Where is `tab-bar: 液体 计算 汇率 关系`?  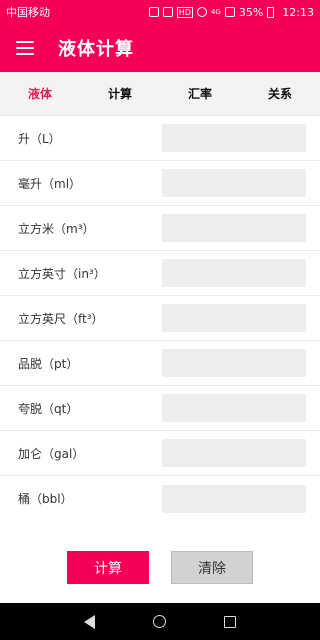 tab-bar: 液体 计算 汇率 关系 is located at coordinates (160, 94).